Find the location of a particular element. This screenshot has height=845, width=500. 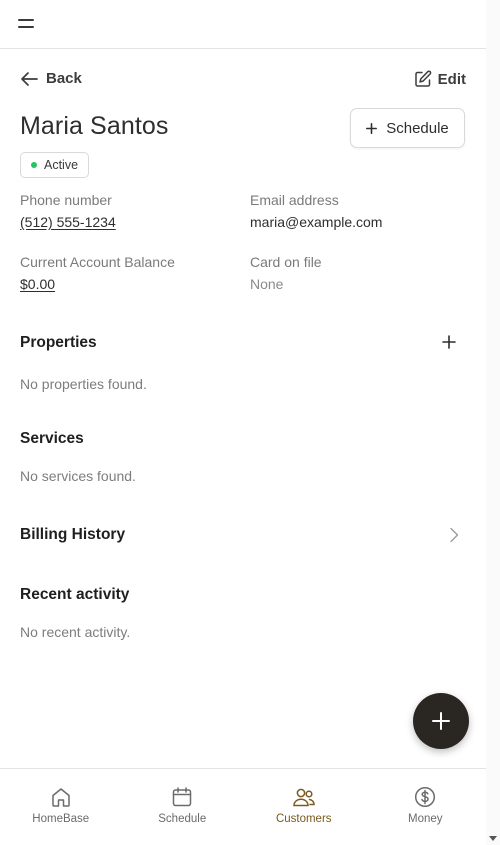

arrow-left-icon is located at coordinates (29, 78).